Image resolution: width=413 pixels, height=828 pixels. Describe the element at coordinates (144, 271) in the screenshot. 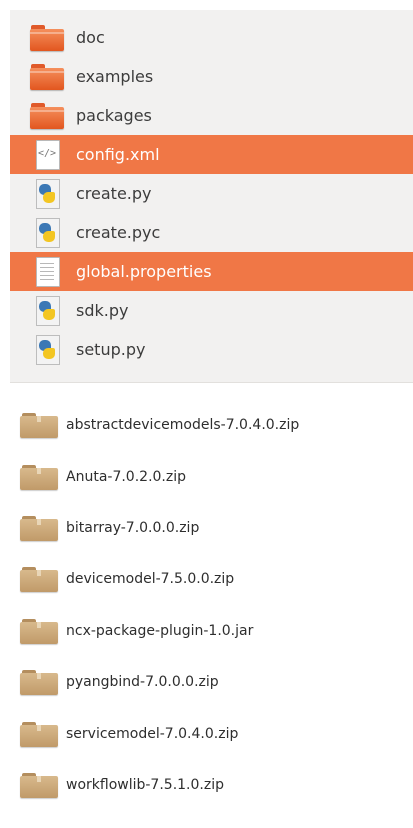

I see `file-name: global.properties` at that location.